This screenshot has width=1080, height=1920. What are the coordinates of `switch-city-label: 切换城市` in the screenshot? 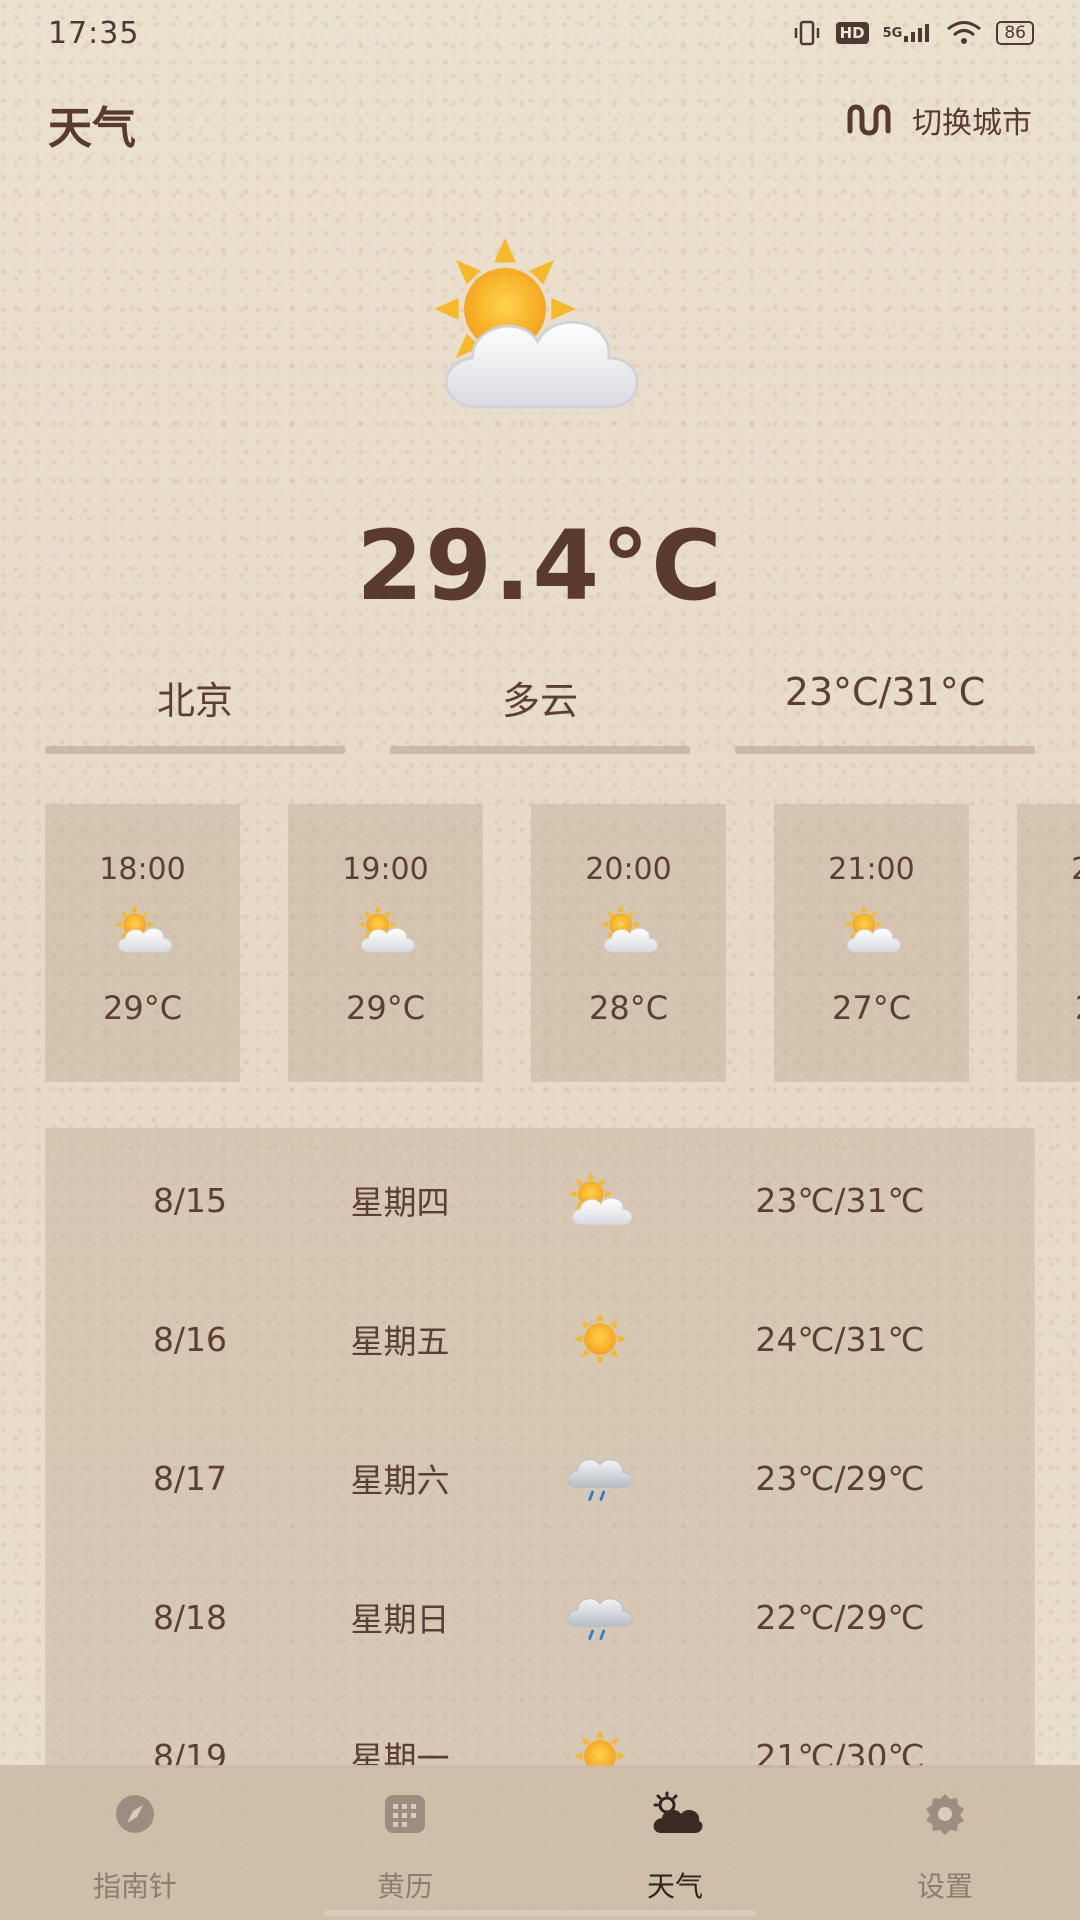 It's located at (972, 123).